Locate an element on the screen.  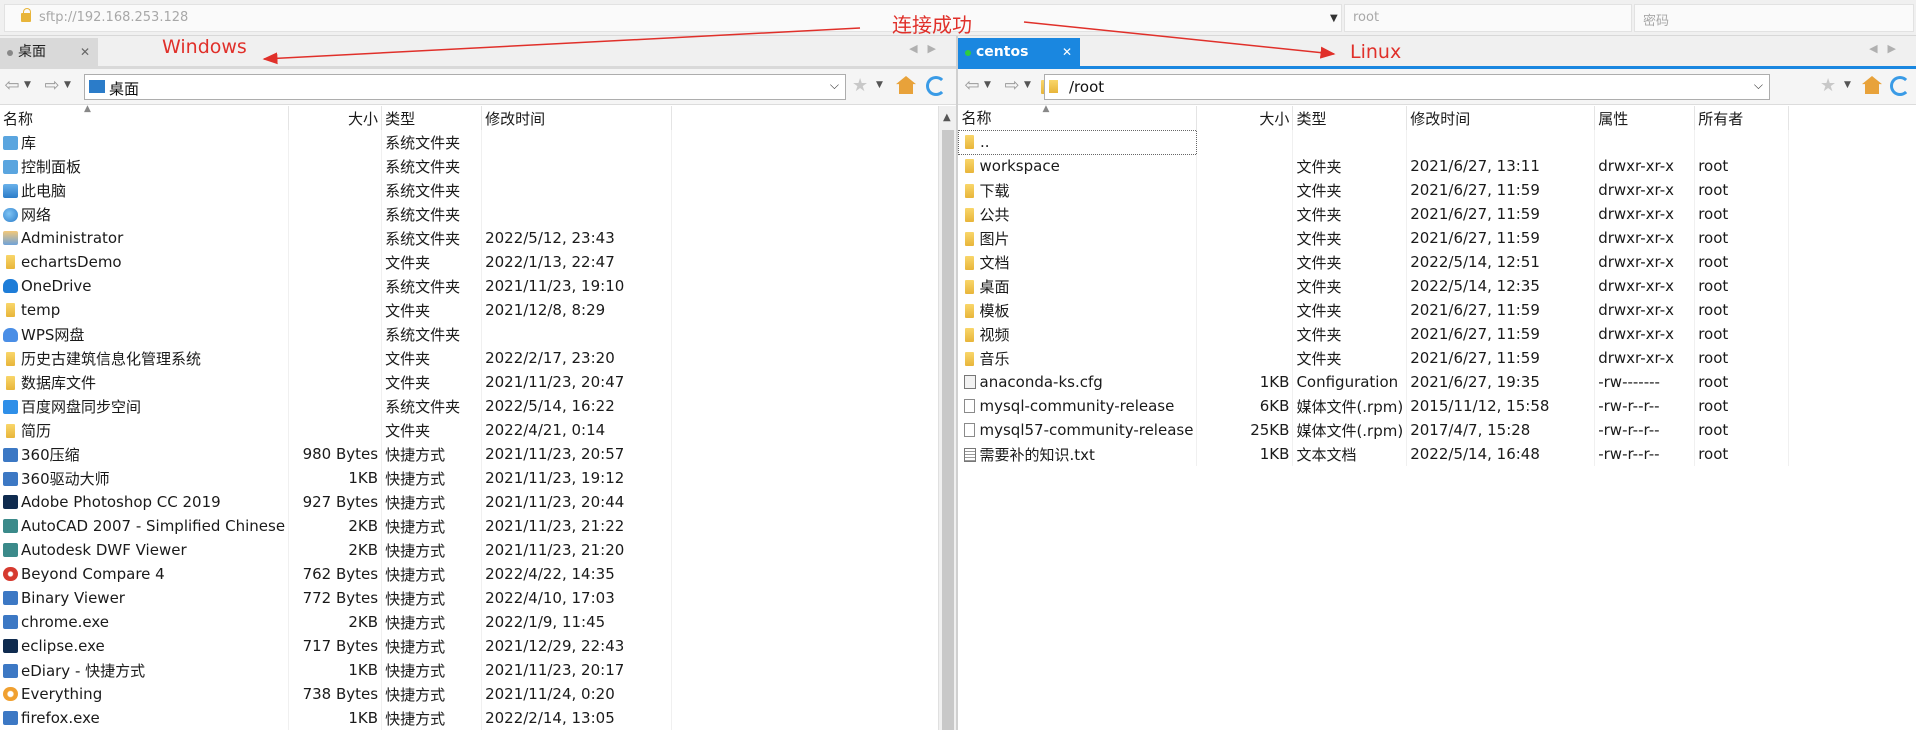
column-header-owner: 所有者 is located at coordinates (1742, 118).